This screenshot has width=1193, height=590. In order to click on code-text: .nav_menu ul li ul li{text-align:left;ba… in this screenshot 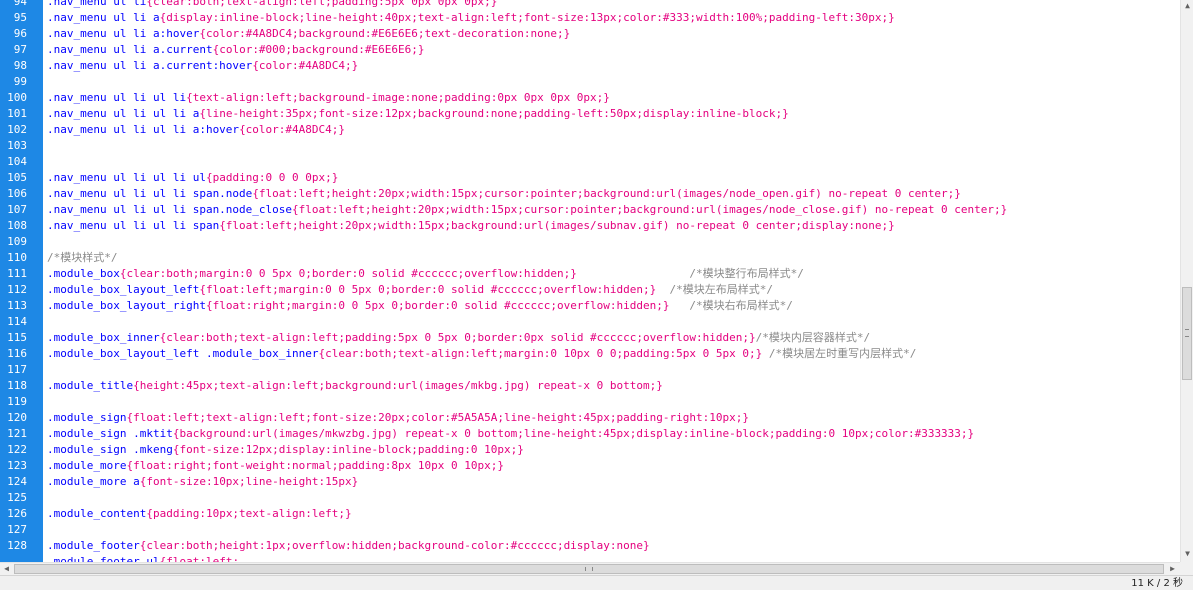, I will do `click(328, 98)`.